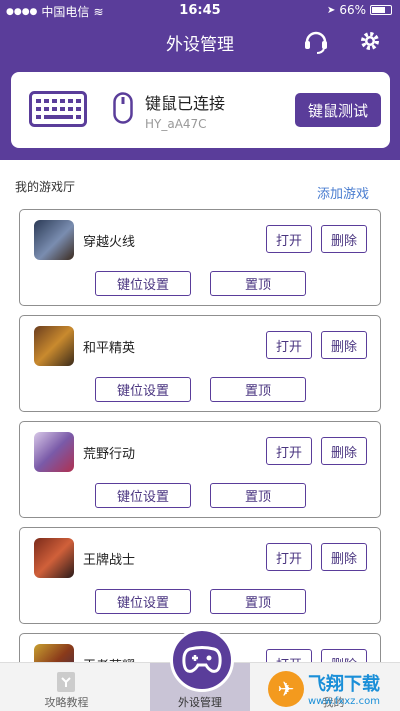 The height and width of the screenshot is (711, 400). Describe the element at coordinates (45, 187) in the screenshot. I see `section-title: 我的游戏厅` at that location.